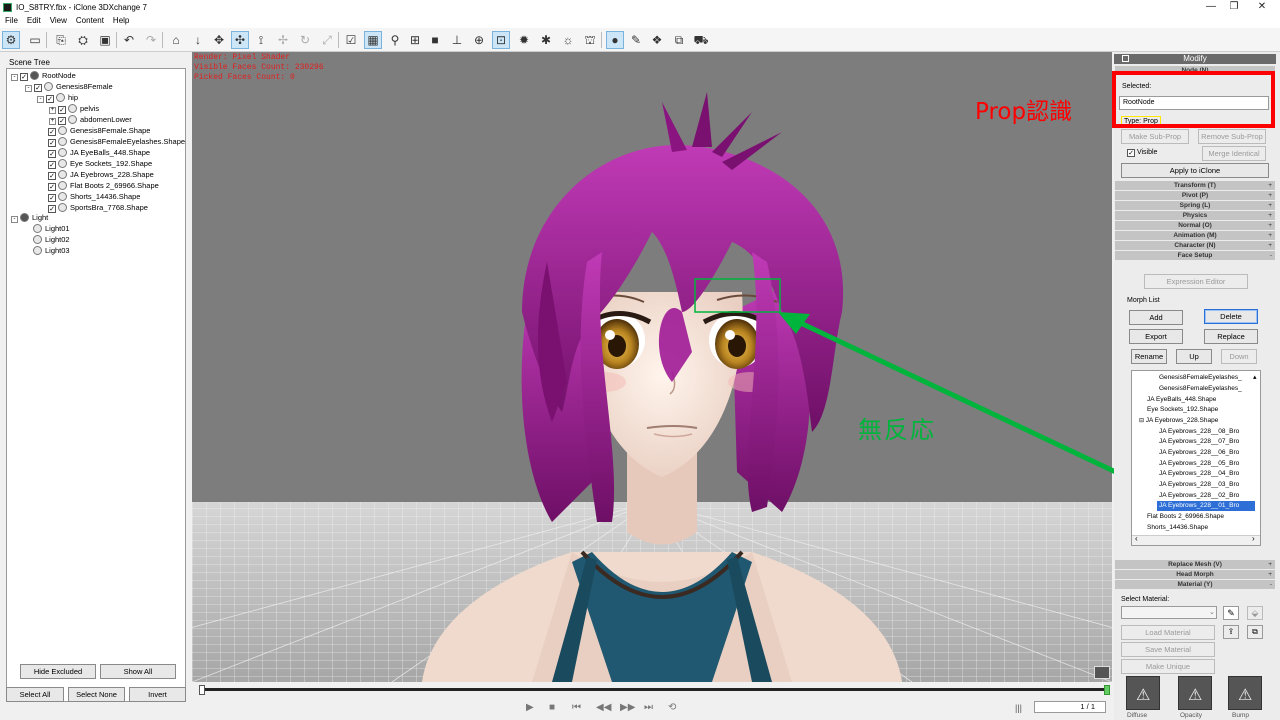 The height and width of the screenshot is (720, 1280). I want to click on export-icon: ⛭, so click(83, 40).